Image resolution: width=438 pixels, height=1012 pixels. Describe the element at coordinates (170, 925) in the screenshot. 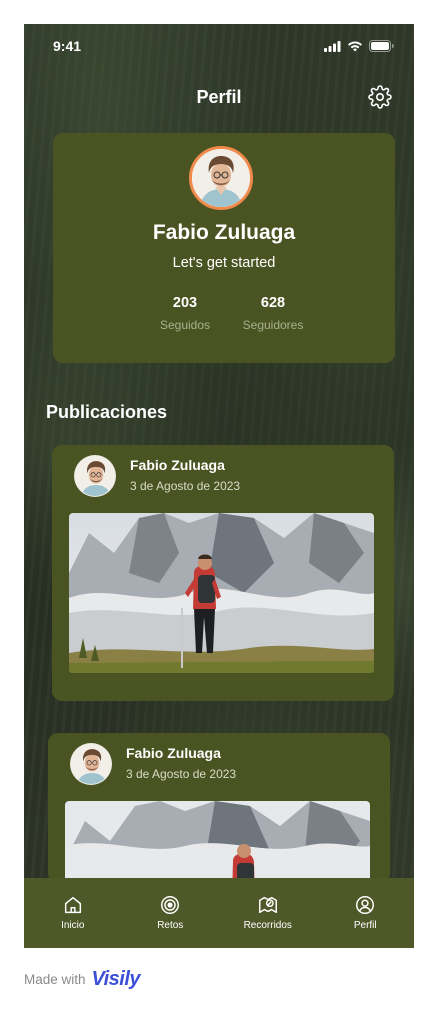

I see `tab-retos-label: Retos` at that location.